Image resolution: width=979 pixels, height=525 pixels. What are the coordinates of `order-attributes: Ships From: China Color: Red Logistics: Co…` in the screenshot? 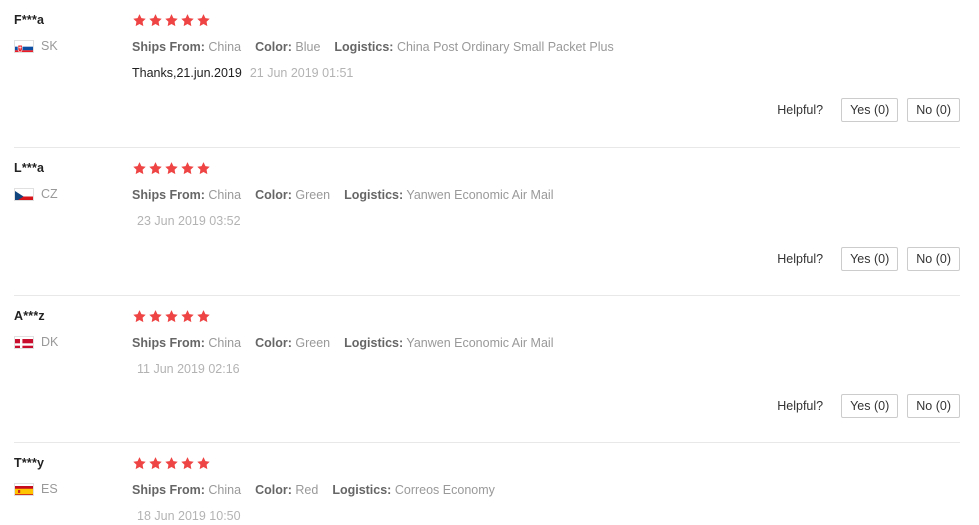 It's located at (555, 490).